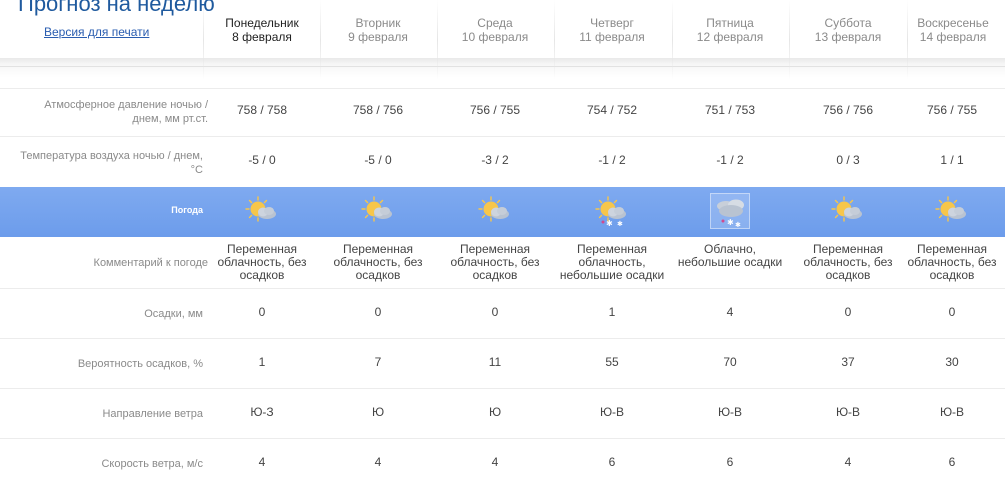 The image size is (1005, 483). Describe the element at coordinates (612, 312) in the screenshot. I see `precipitation-value: 1` at that location.